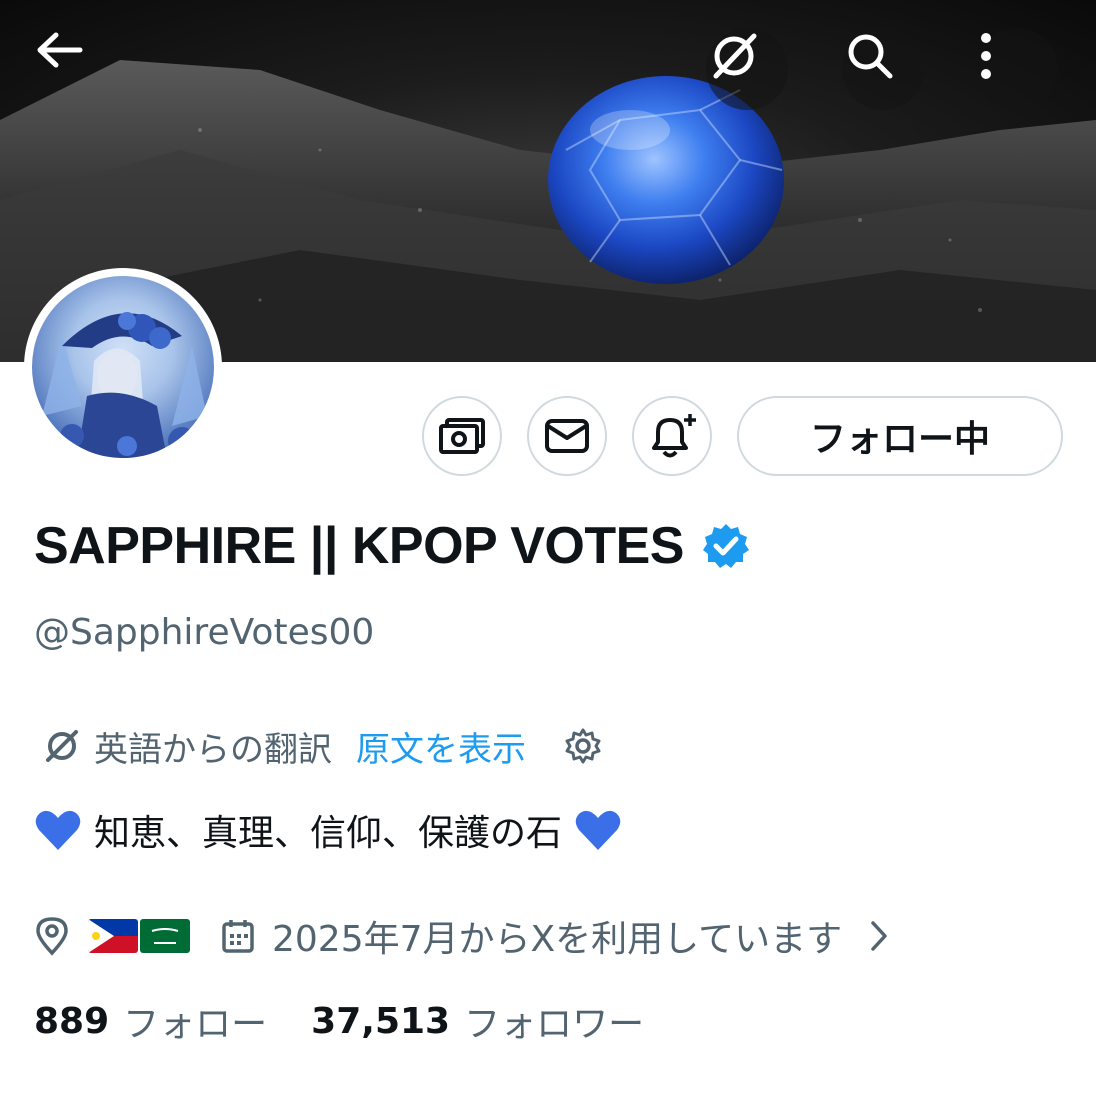 The height and width of the screenshot is (1093, 1096). I want to click on calendar-icon, so click(238, 936).